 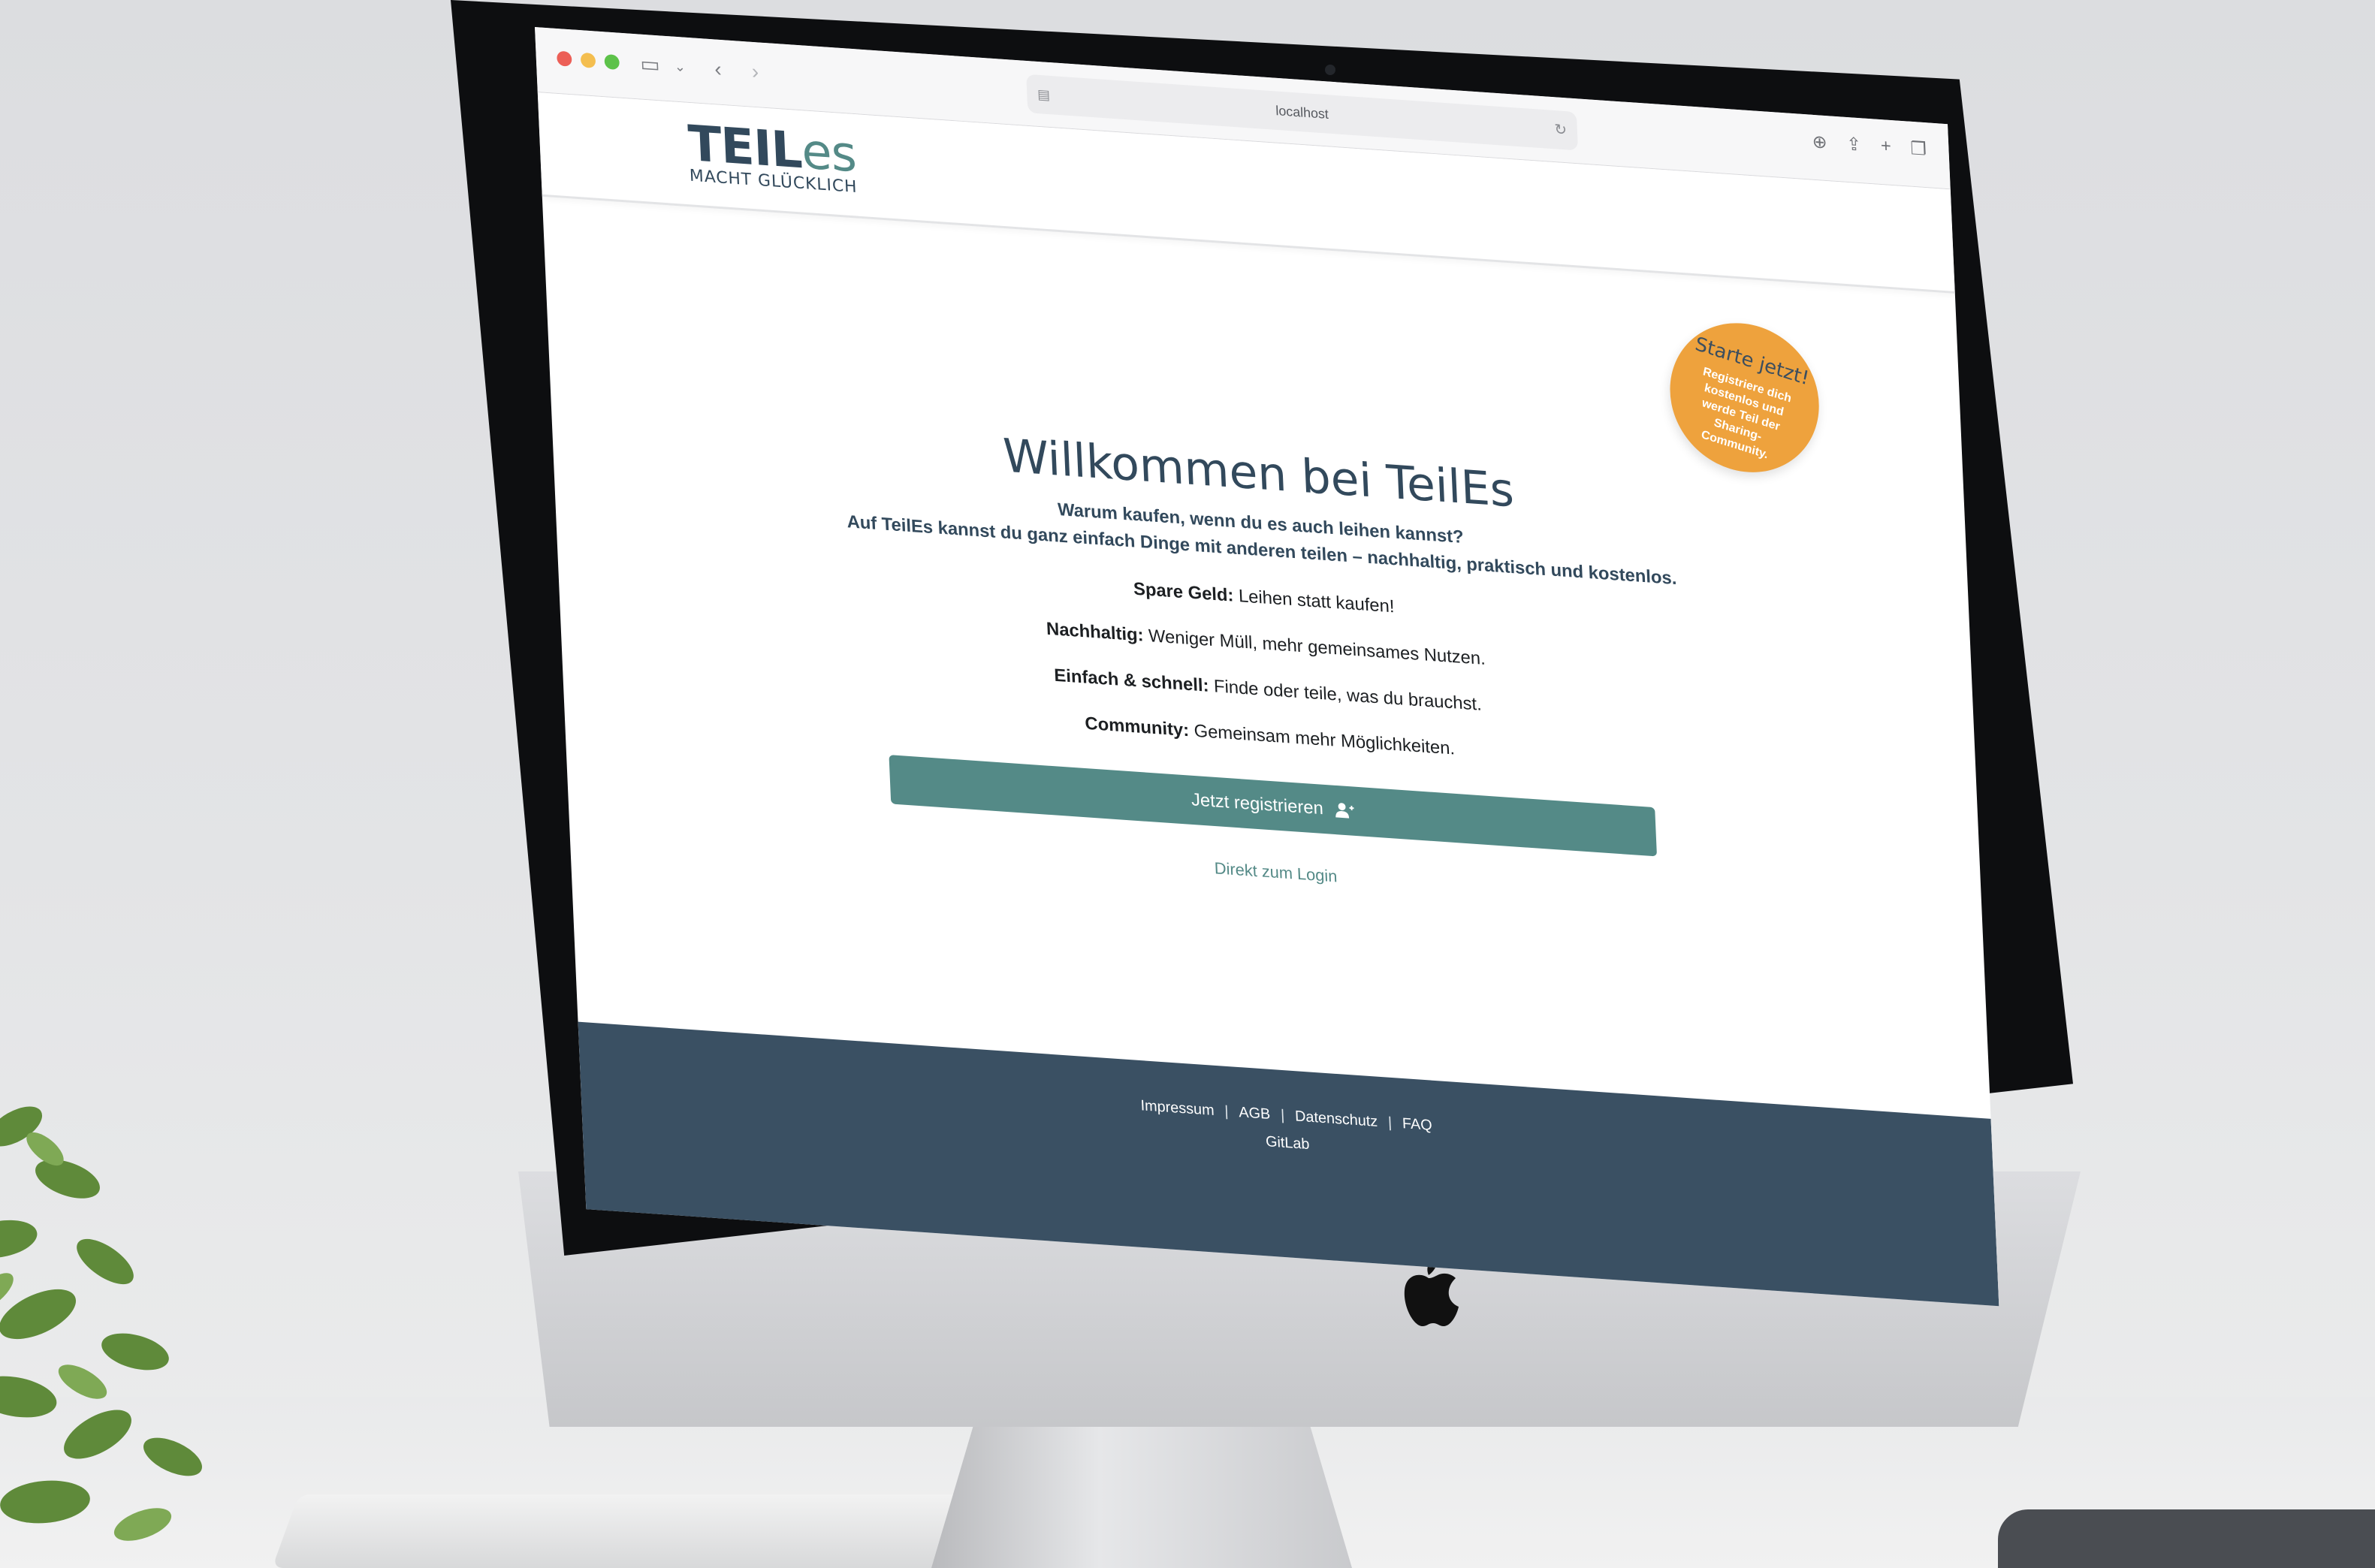 What do you see at coordinates (1257, 804) in the screenshot?
I see `register-button-label: Jetzt registrieren` at bounding box center [1257, 804].